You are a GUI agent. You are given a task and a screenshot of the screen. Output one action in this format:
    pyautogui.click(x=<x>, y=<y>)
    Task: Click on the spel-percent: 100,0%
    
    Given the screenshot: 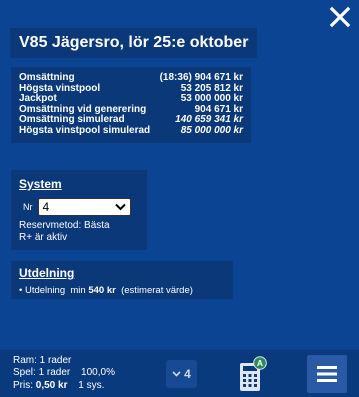 What is the action you would take?
    pyautogui.click(x=98, y=373)
    